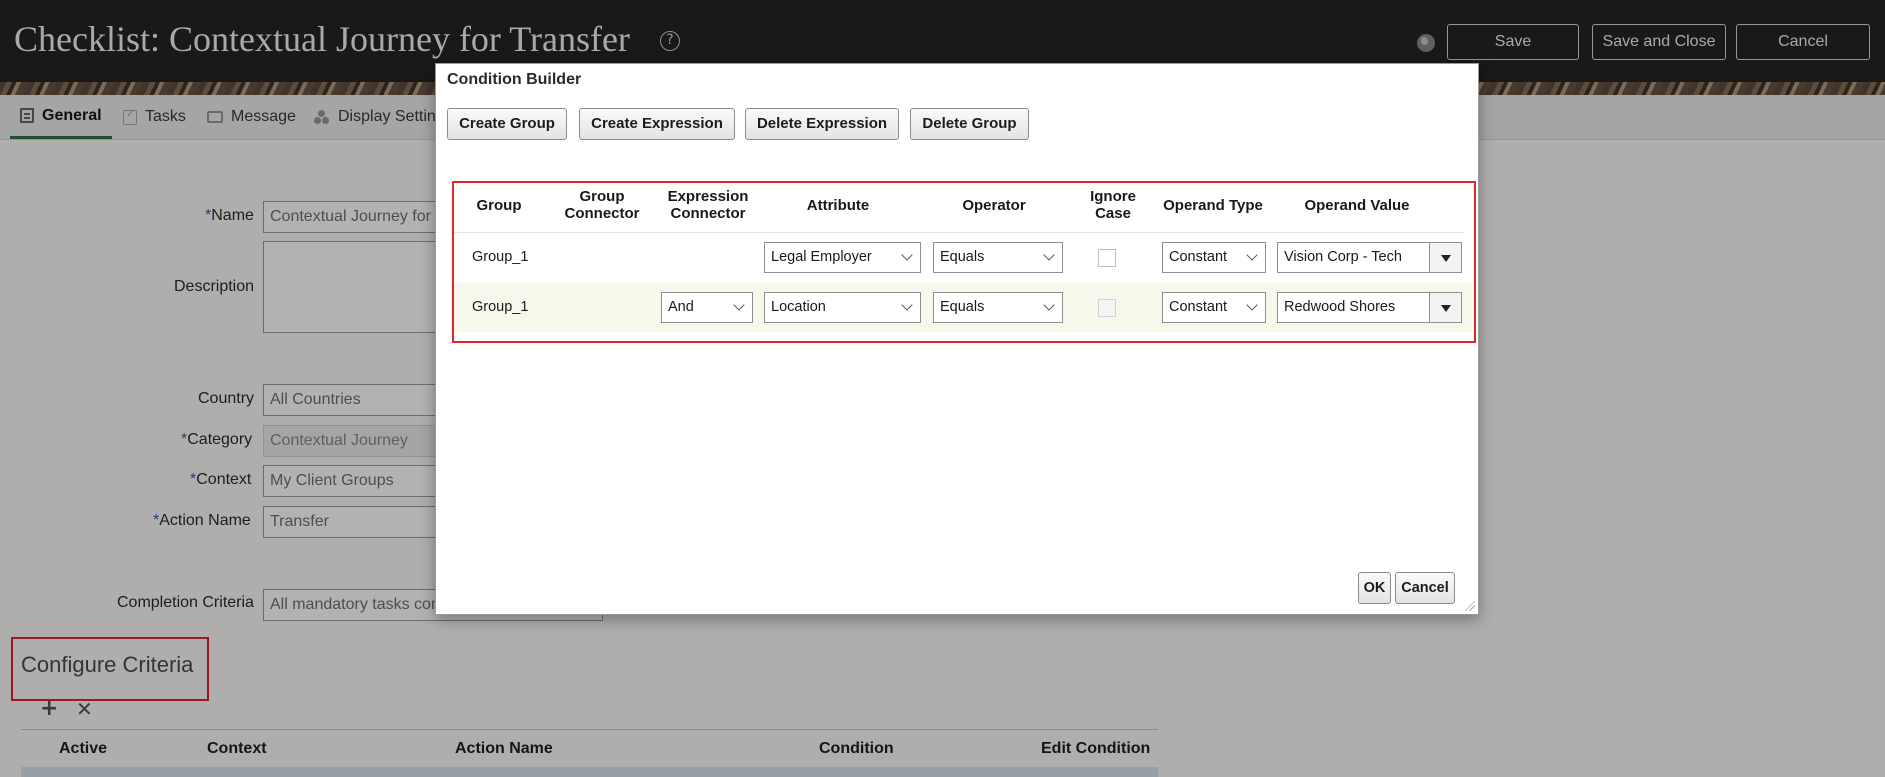  Describe the element at coordinates (1213, 205) in the screenshot. I see `column-operand-type: Operand Type` at that location.